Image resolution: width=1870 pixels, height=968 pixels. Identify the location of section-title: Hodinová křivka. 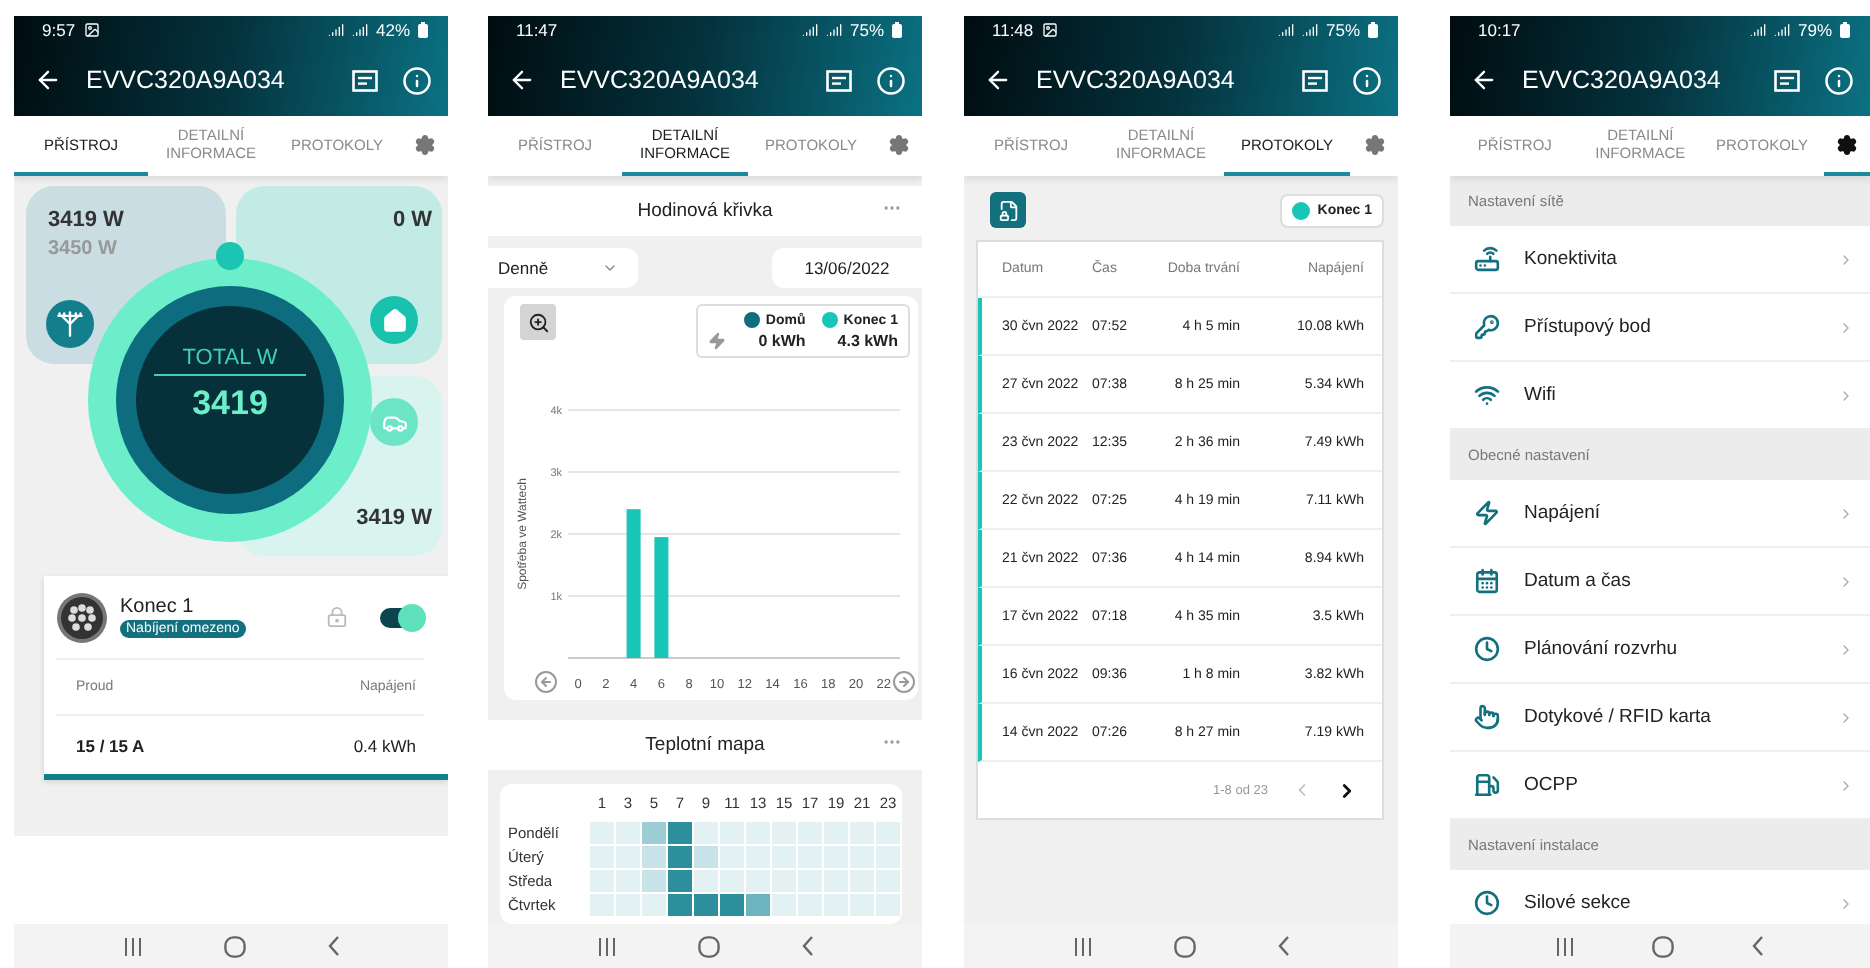
(705, 211).